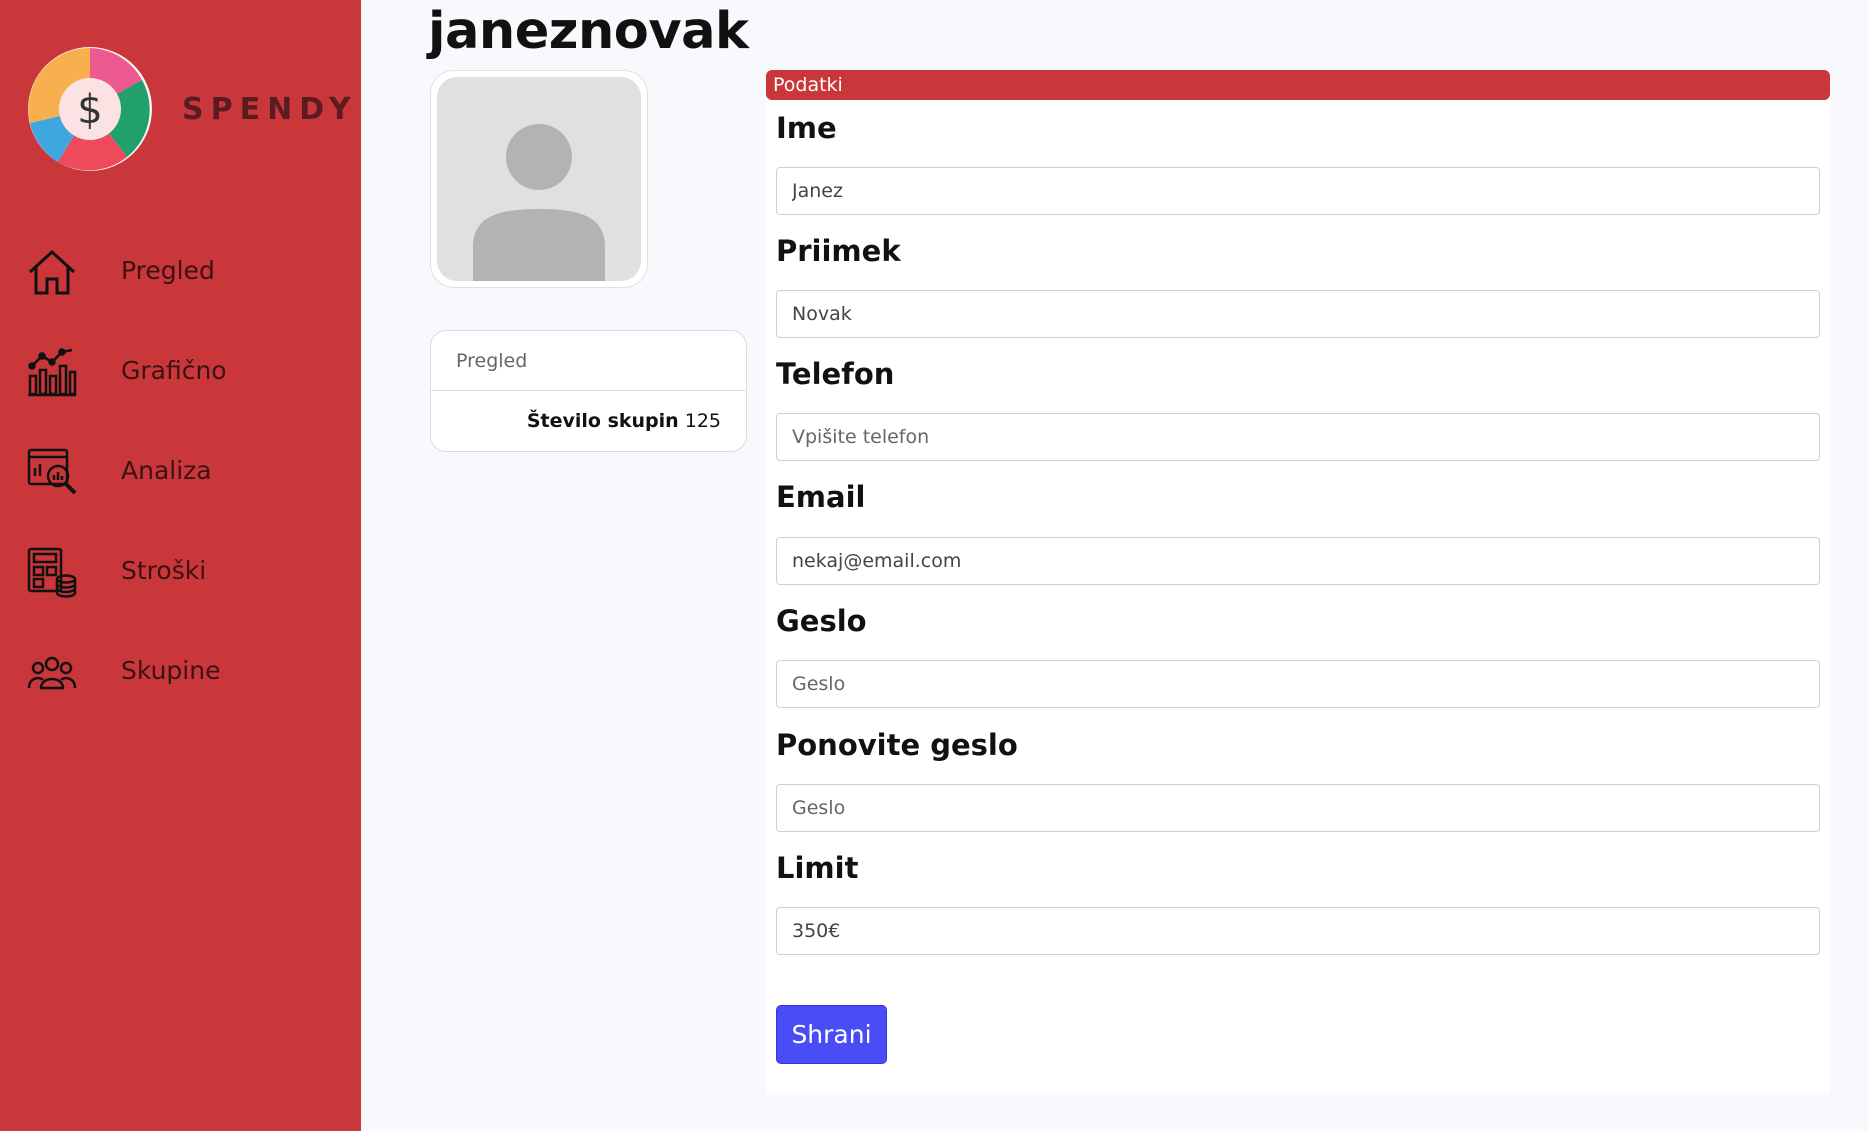  Describe the element at coordinates (171, 670) in the screenshot. I see `sidebar-item-label: Skupine` at that location.